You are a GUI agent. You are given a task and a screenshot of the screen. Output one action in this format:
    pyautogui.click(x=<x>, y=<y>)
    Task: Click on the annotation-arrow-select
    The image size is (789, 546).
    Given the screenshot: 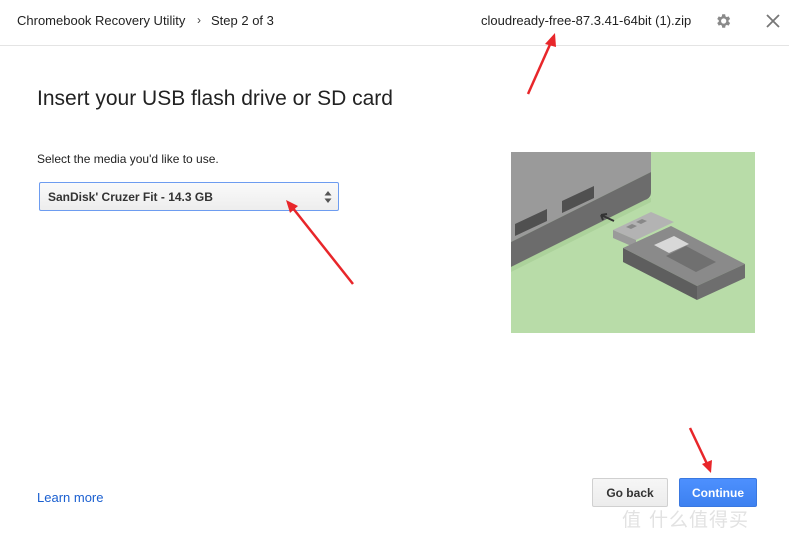 What is the action you would take?
    pyautogui.click(x=322, y=245)
    